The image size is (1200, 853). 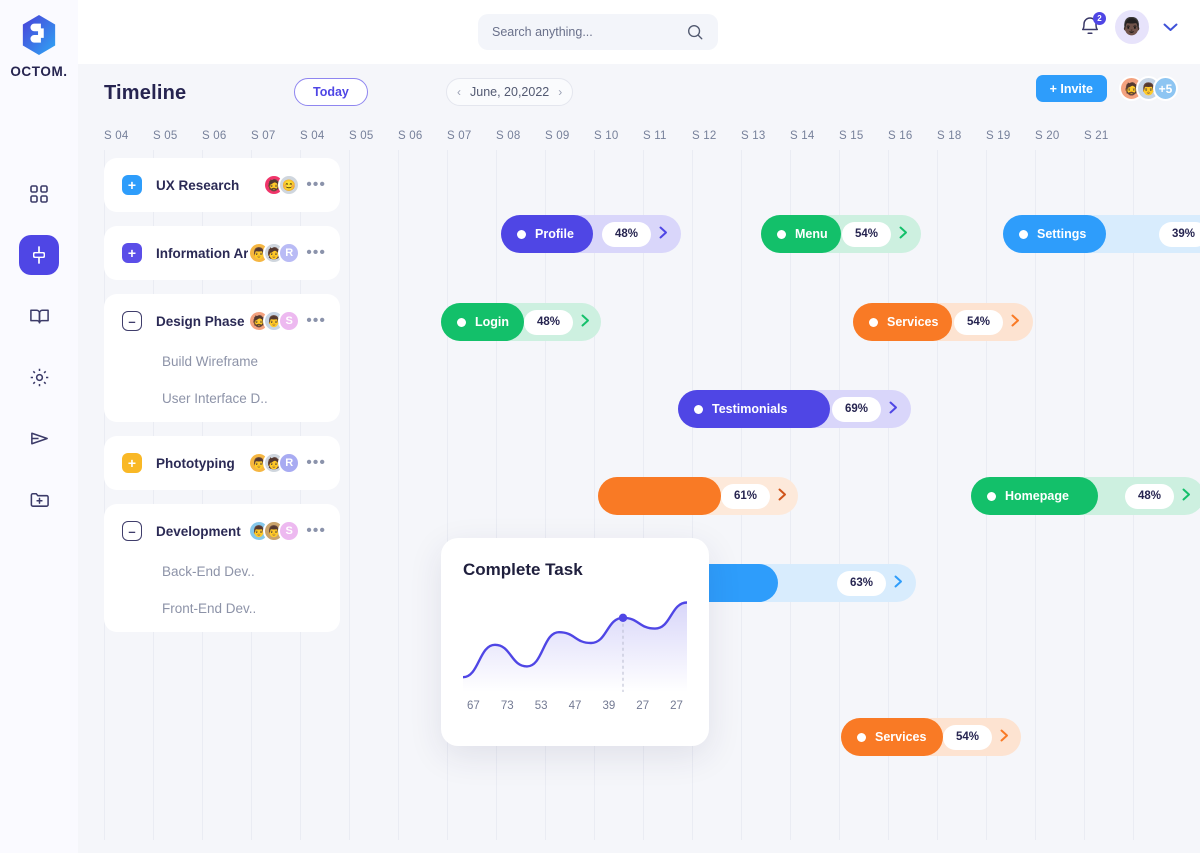 What do you see at coordinates (39, 316) in the screenshot?
I see `sidebar-item-library` at bounding box center [39, 316].